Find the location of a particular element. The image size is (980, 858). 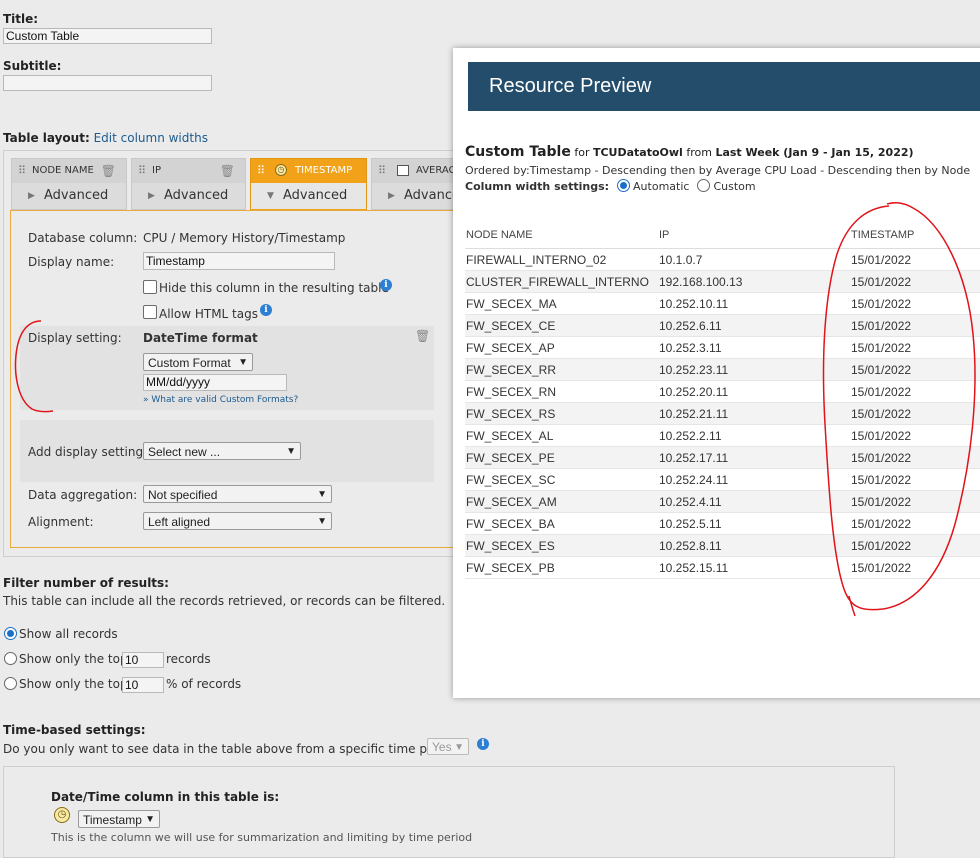

node-name-cell: FW_SECEX_AL is located at coordinates (561, 435).